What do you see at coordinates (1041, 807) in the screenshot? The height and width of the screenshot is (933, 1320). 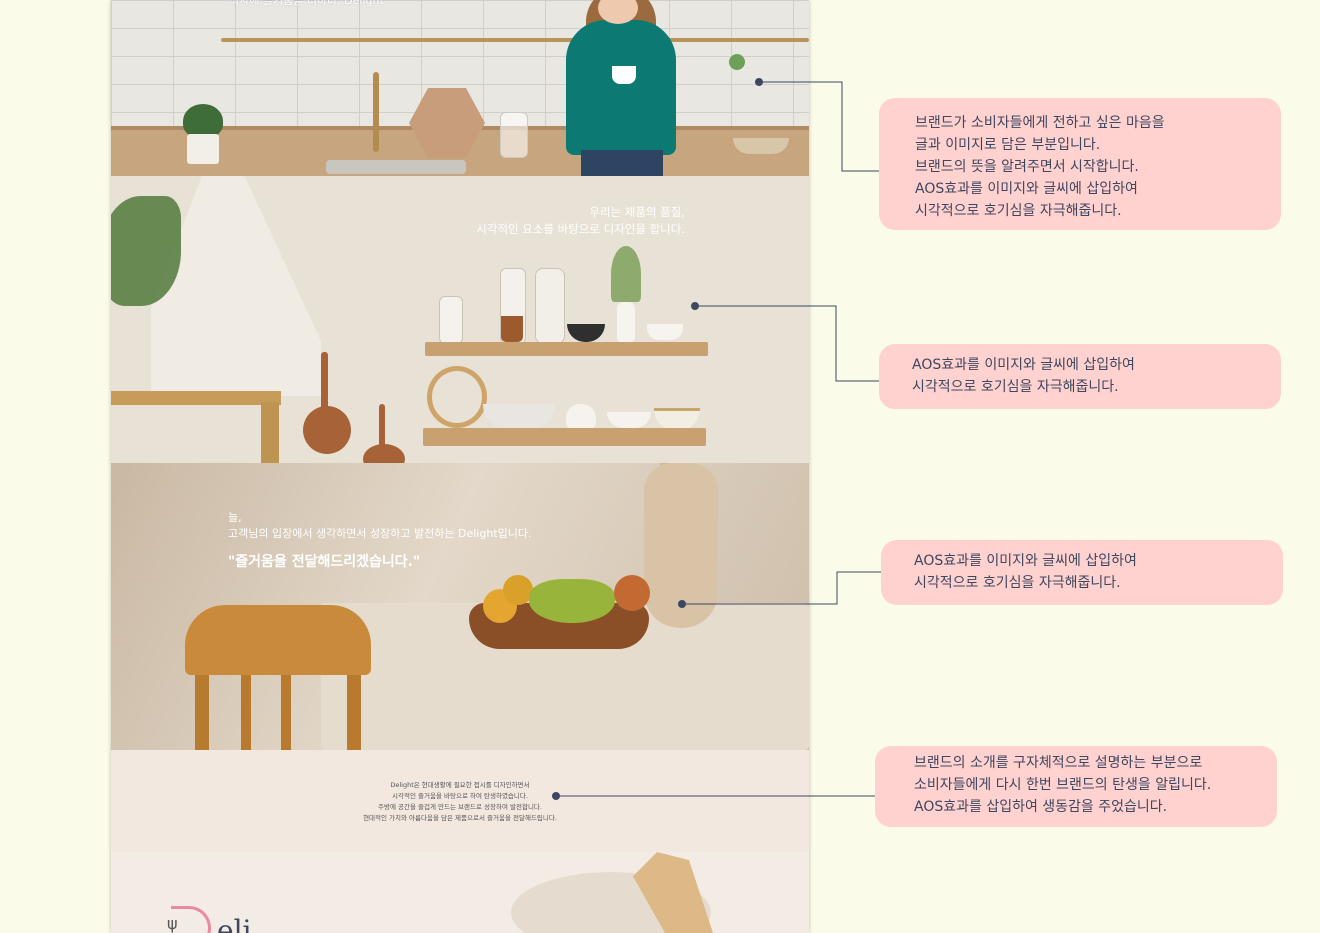 I see `annotation-line: AOS효과를 삽입하여 생동감을 주었습니다.` at bounding box center [1041, 807].